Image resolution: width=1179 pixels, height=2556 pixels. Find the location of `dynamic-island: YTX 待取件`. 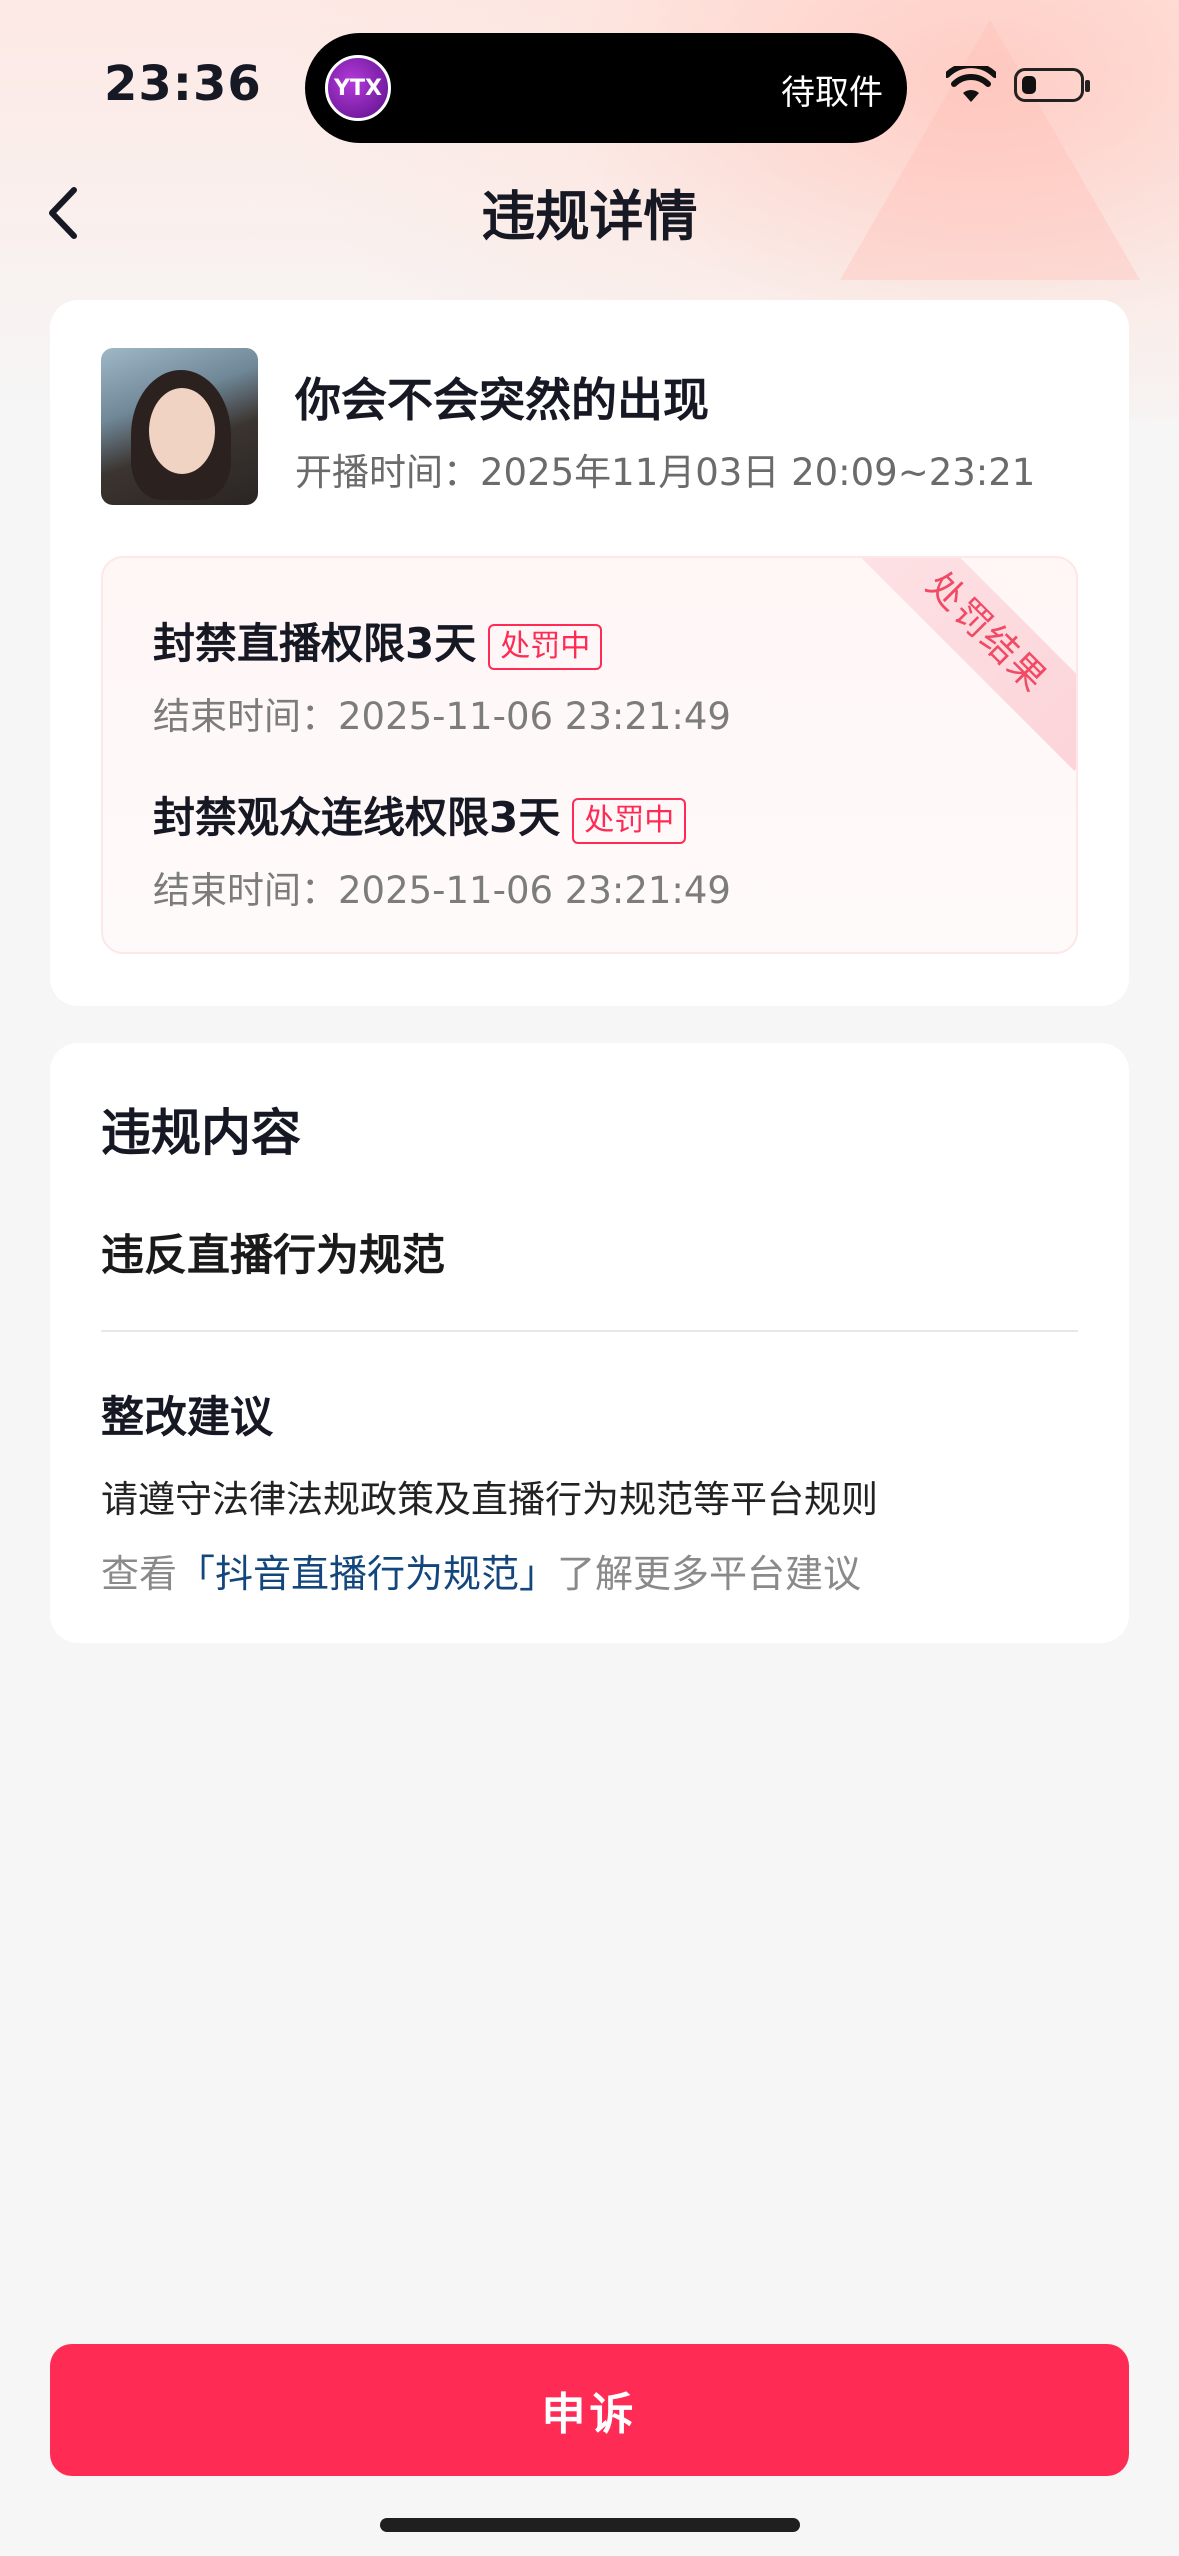

dynamic-island: YTX 待取件 is located at coordinates (606, 88).